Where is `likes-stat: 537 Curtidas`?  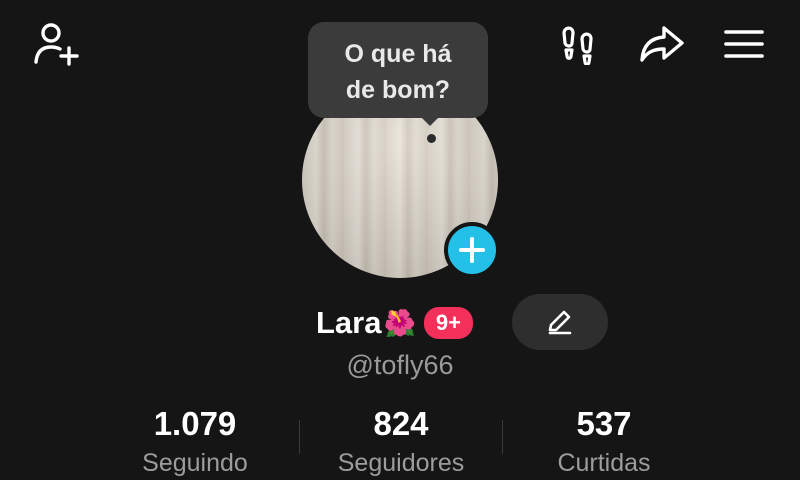 likes-stat: 537 Curtidas is located at coordinates (604, 442).